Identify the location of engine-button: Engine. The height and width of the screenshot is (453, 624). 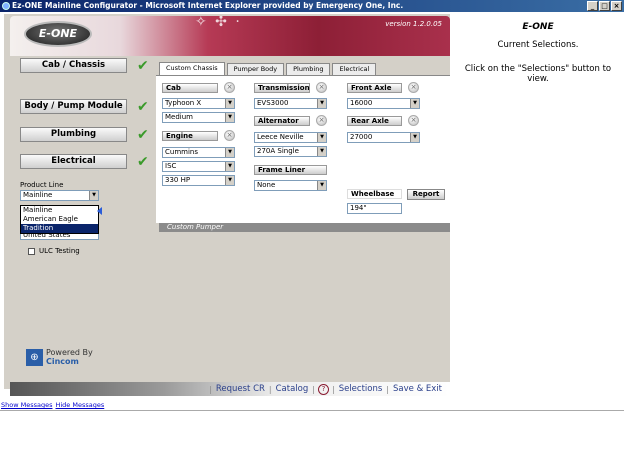
(190, 136).